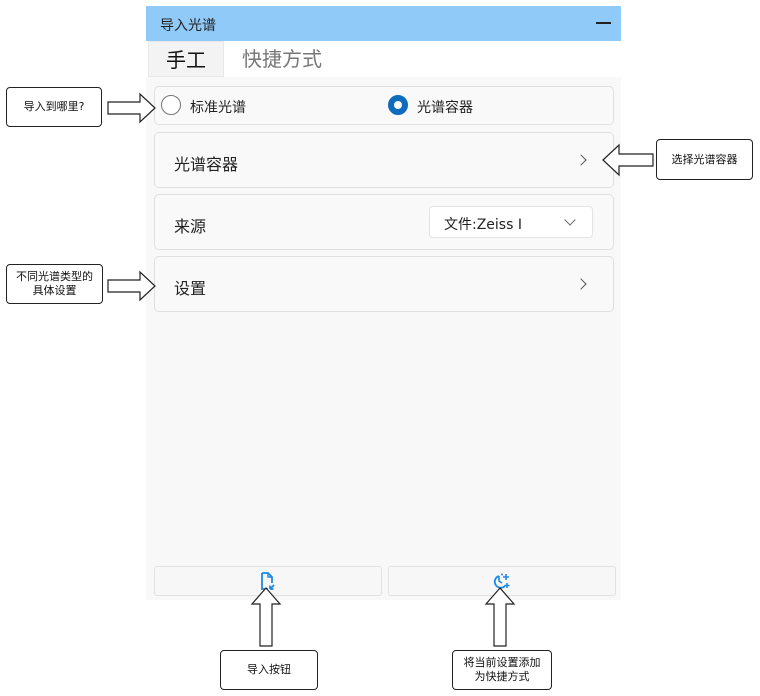 The width and height of the screenshot is (760, 696). Describe the element at coordinates (188, 26) in the screenshot. I see `window-title: 导入光谱` at that location.